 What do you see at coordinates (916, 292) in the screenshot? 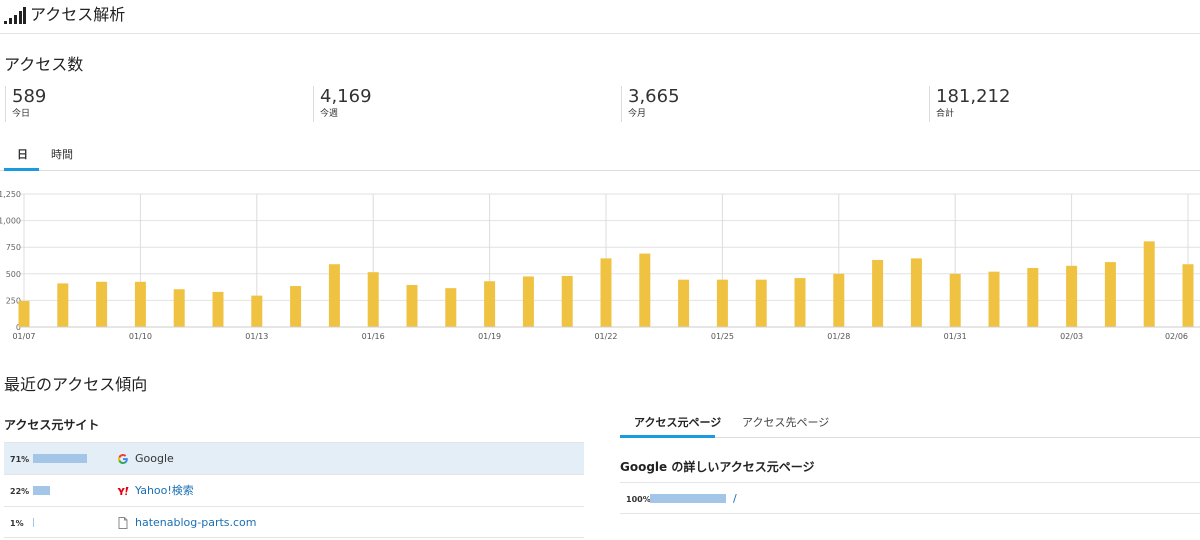
I see `chart-bar-01/30` at bounding box center [916, 292].